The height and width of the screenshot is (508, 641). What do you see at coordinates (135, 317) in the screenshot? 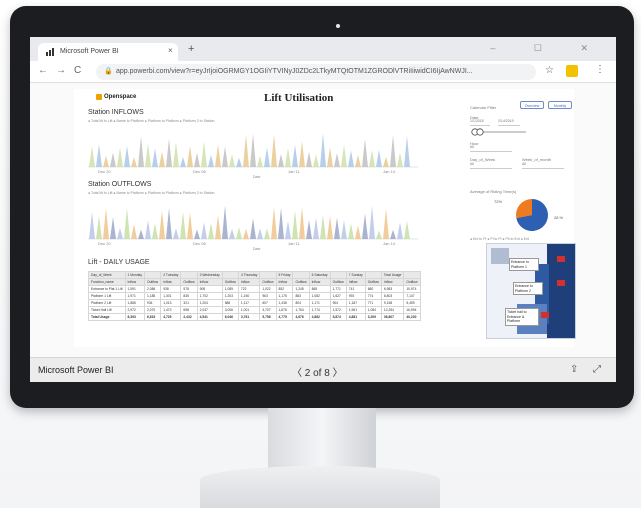
I see `table-cell: 8,393` at bounding box center [135, 317].